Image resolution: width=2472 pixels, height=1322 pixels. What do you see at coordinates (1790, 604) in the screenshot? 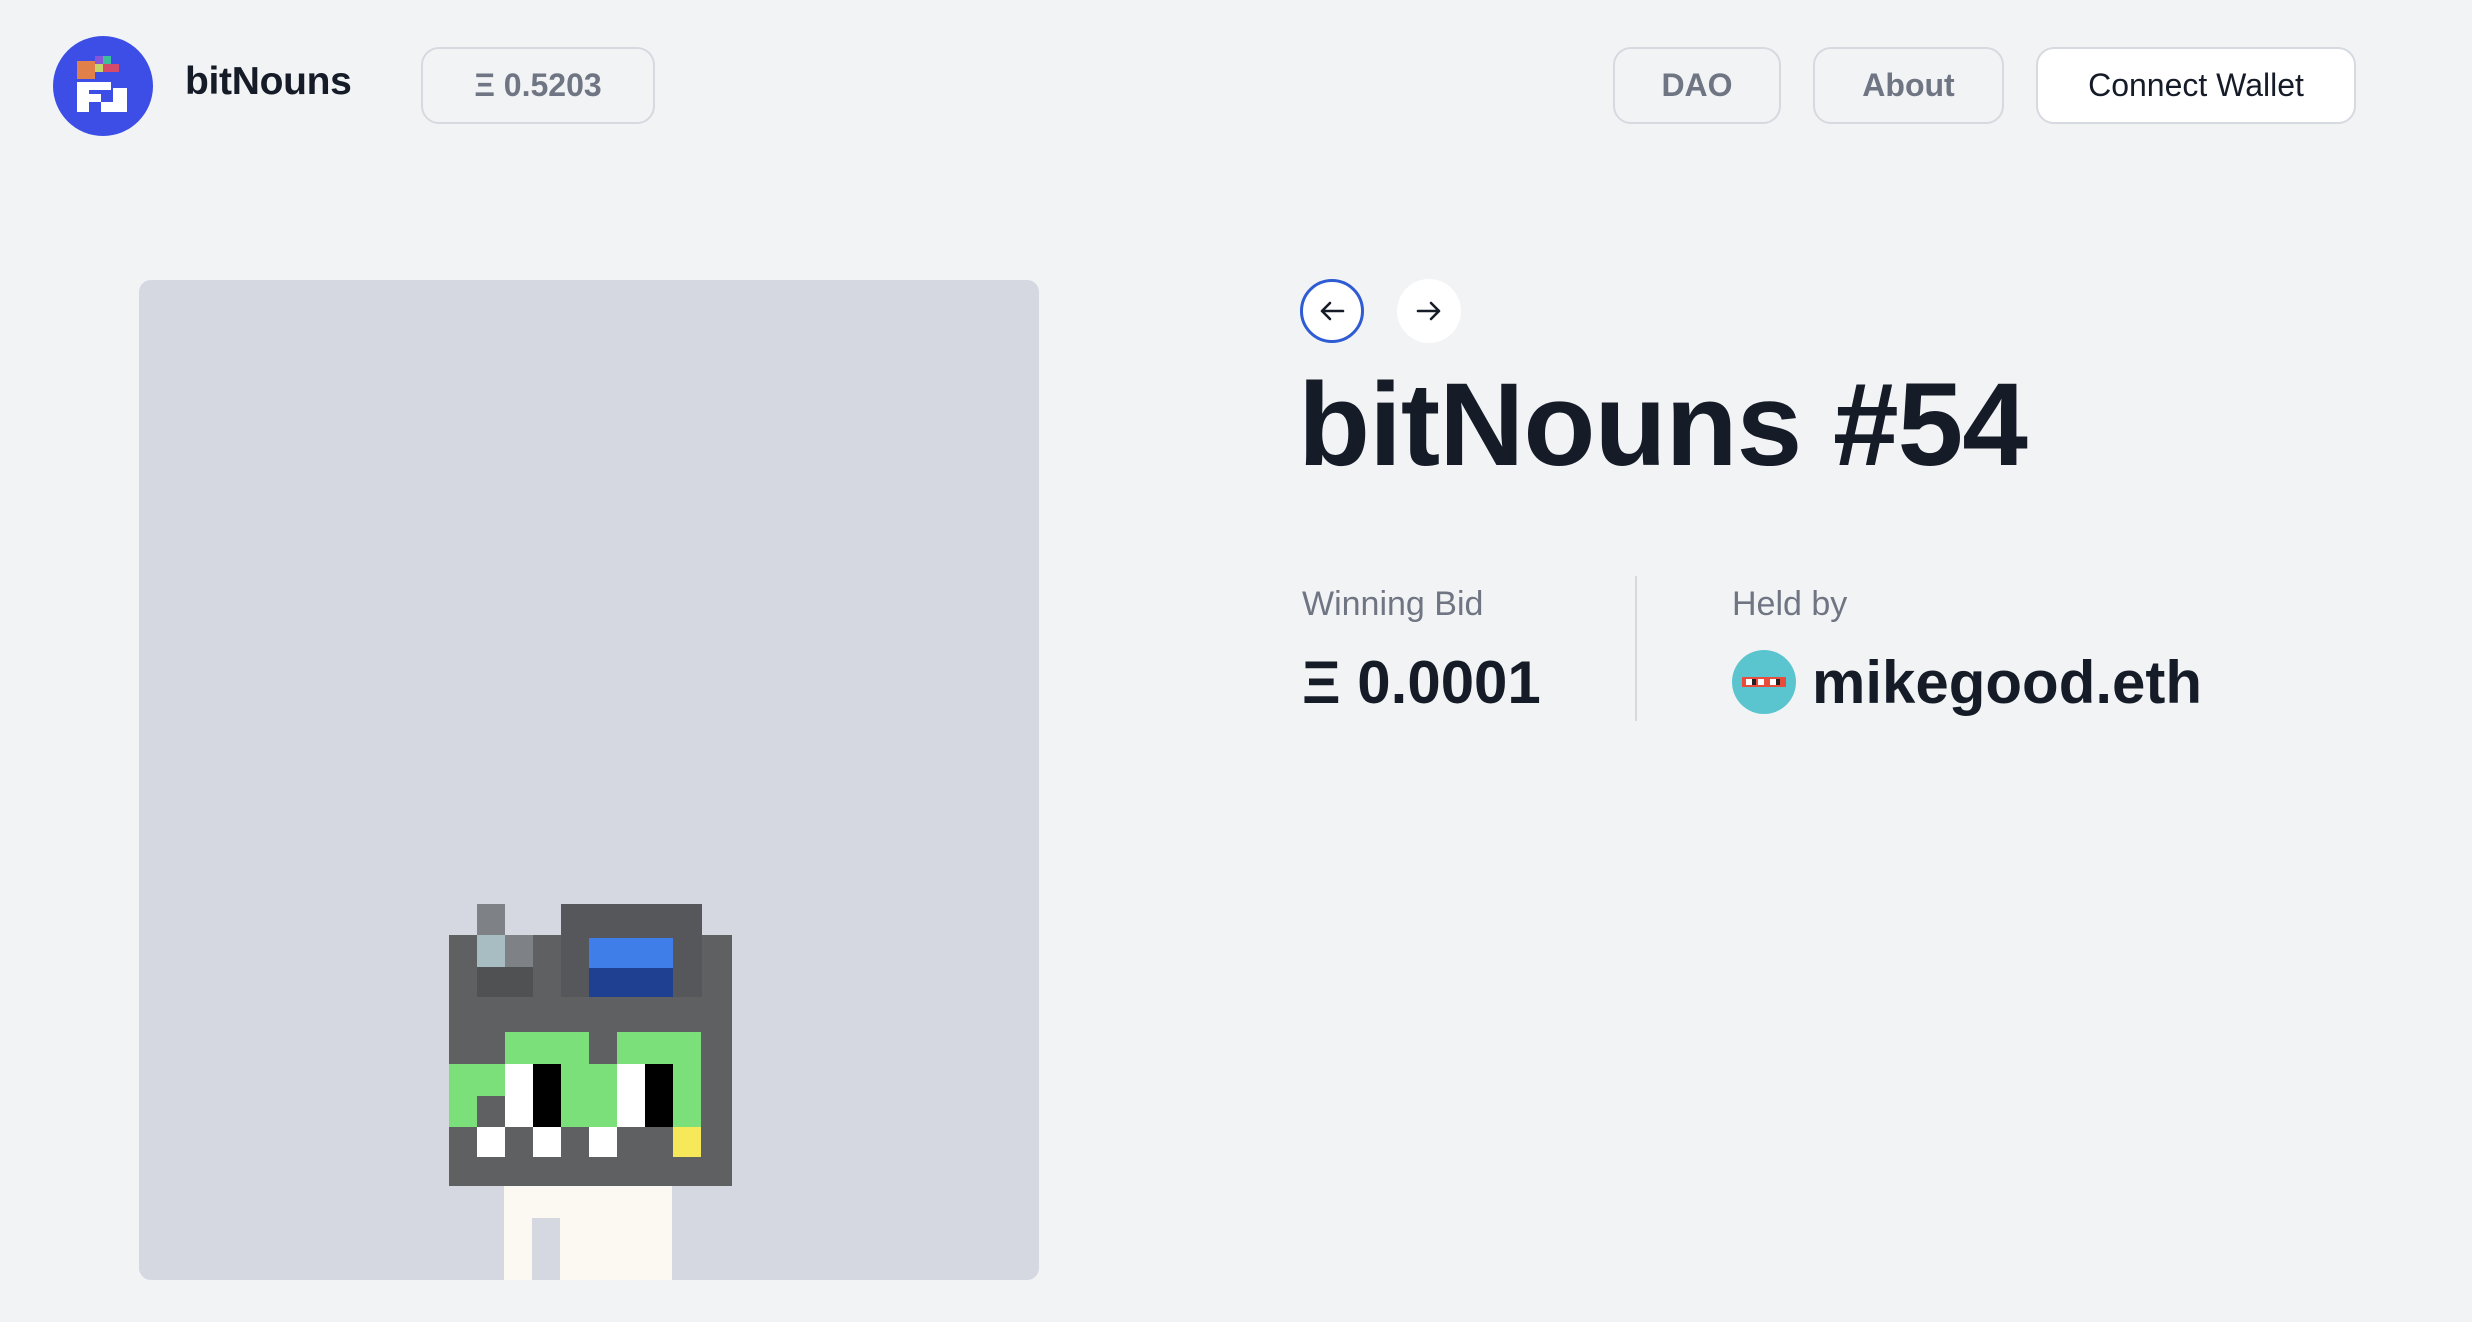
I see `held-by-label: Held by` at bounding box center [1790, 604].